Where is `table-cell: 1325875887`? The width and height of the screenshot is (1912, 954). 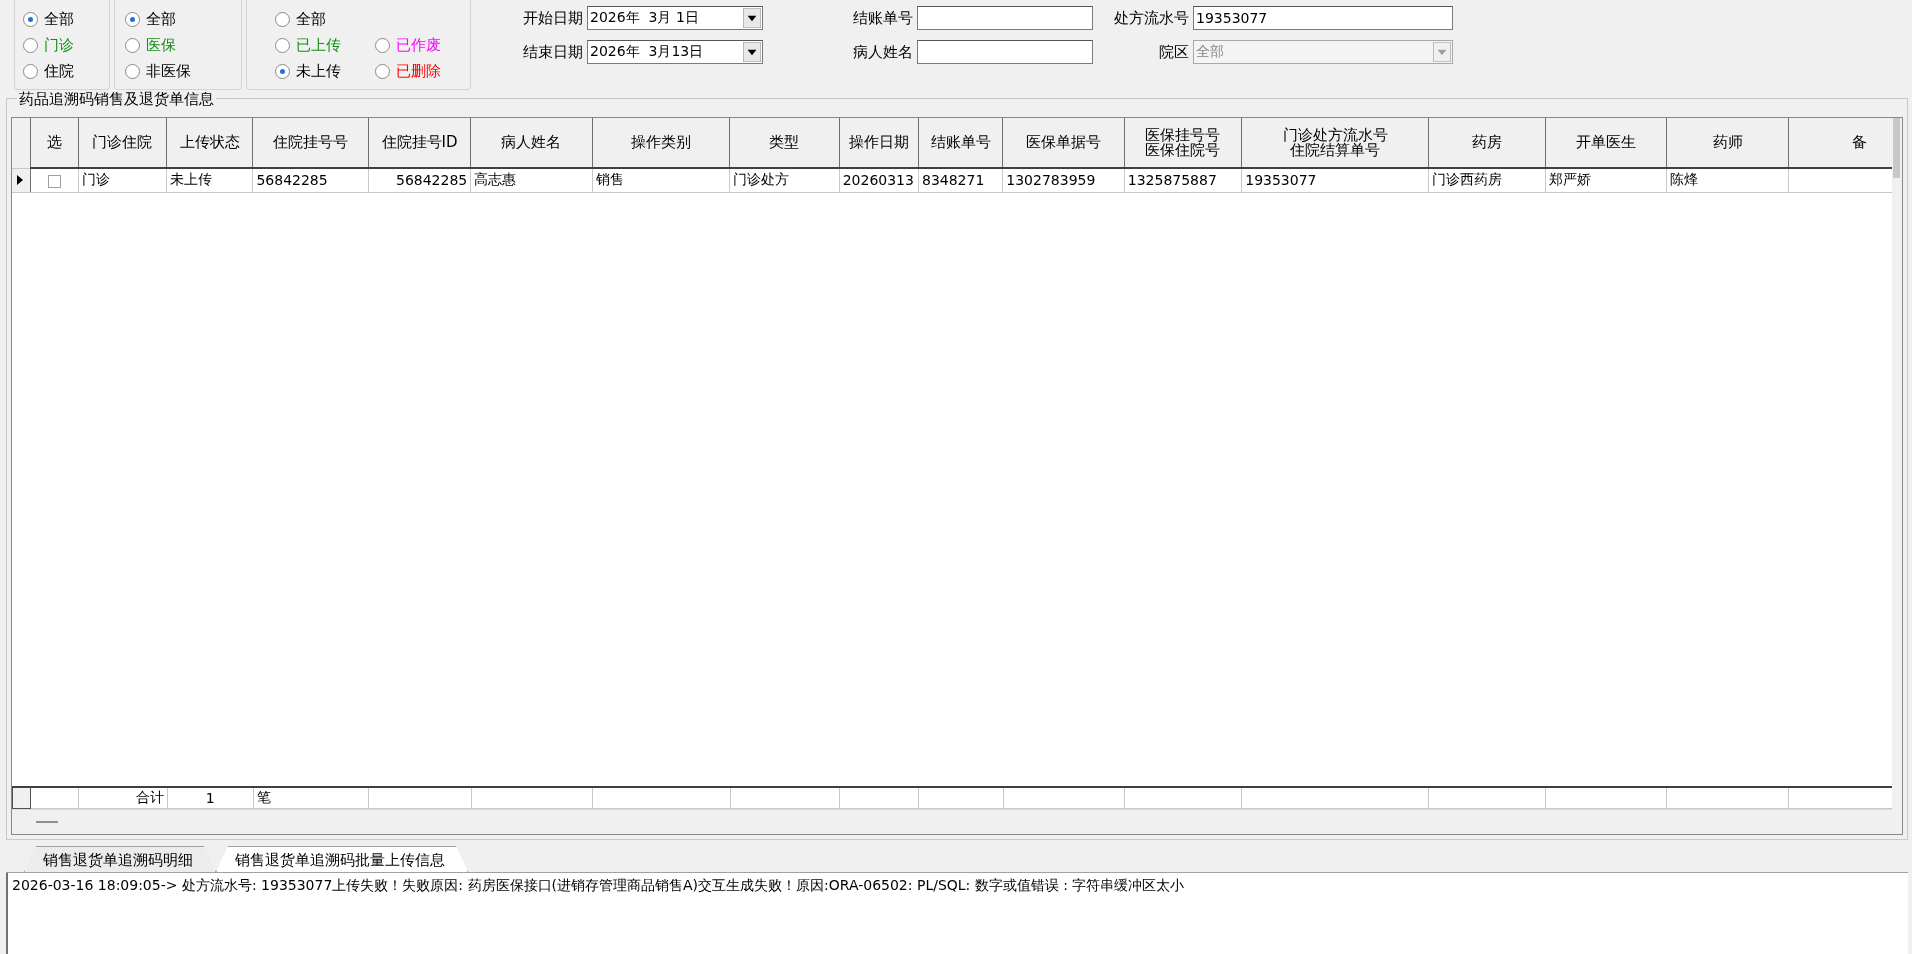
table-cell: 1325875887 is located at coordinates (1172, 180).